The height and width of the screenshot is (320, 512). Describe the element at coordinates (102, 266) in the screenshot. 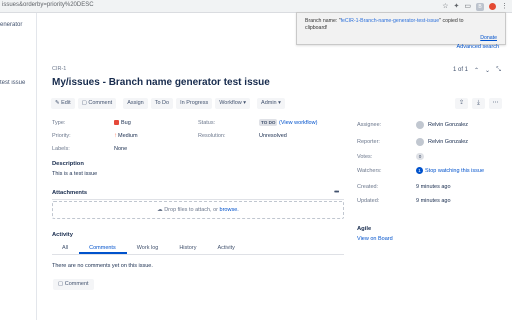

I see `no-comments-text: There are no comments yet on this issue.` at that location.